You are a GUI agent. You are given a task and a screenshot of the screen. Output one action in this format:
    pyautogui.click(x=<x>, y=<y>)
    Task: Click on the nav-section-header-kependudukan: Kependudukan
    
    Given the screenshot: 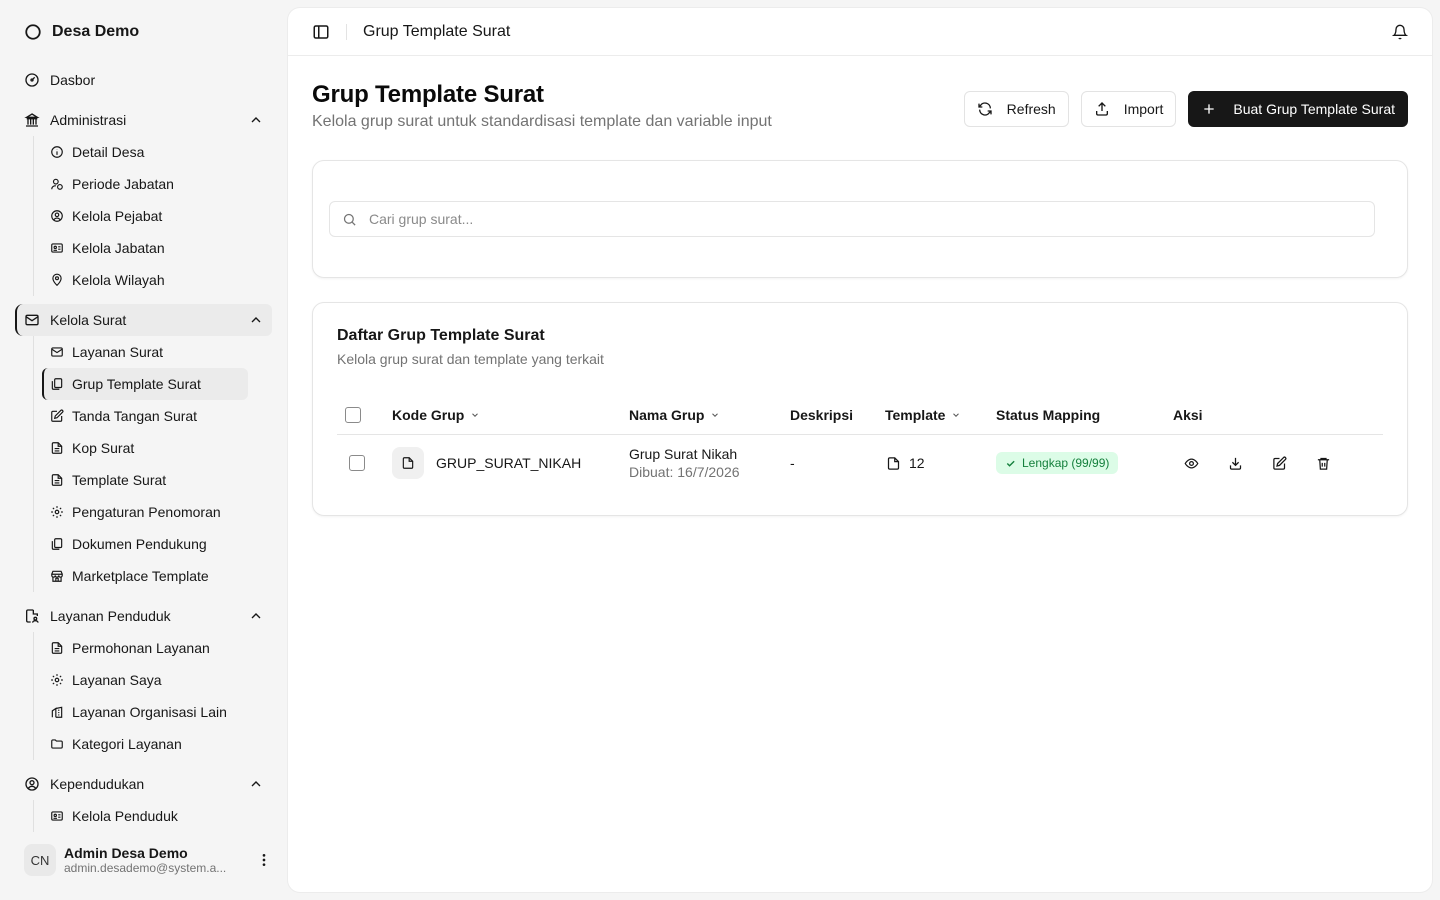 What is the action you would take?
    pyautogui.click(x=144, y=784)
    